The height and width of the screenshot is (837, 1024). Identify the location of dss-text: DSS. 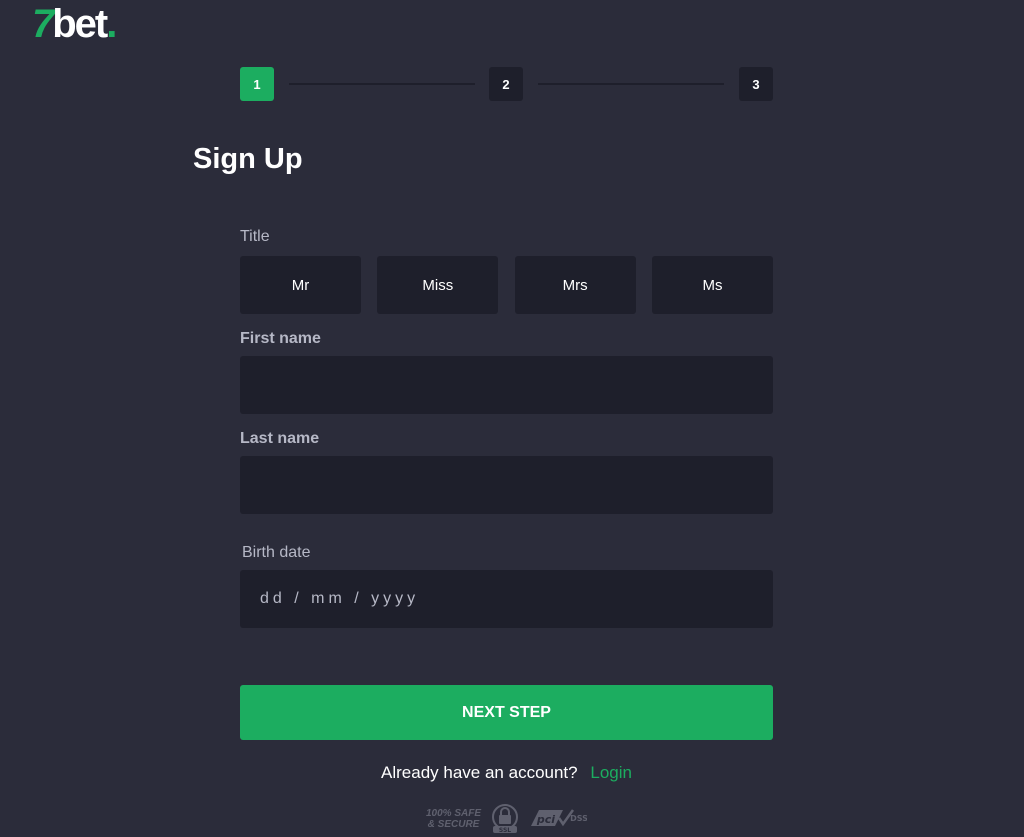
(578, 818).